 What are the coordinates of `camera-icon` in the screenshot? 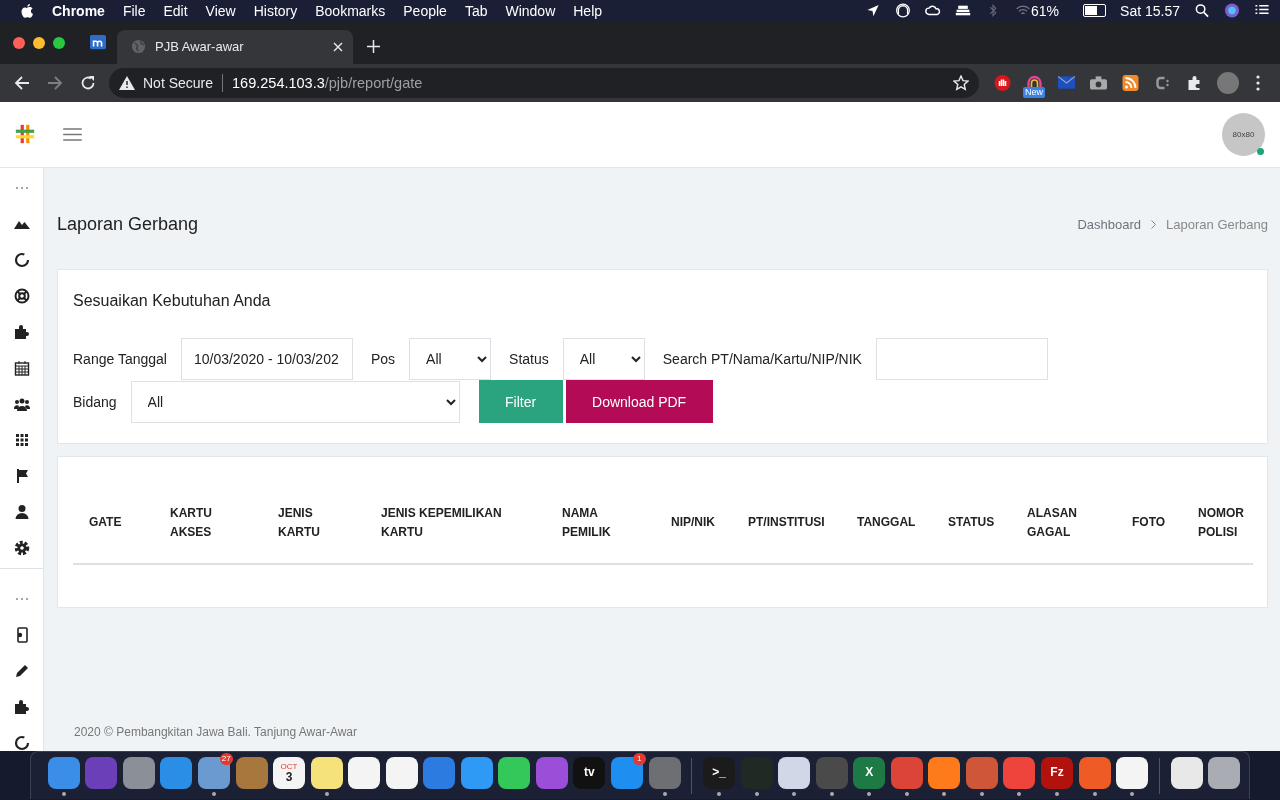 It's located at (1098, 82).